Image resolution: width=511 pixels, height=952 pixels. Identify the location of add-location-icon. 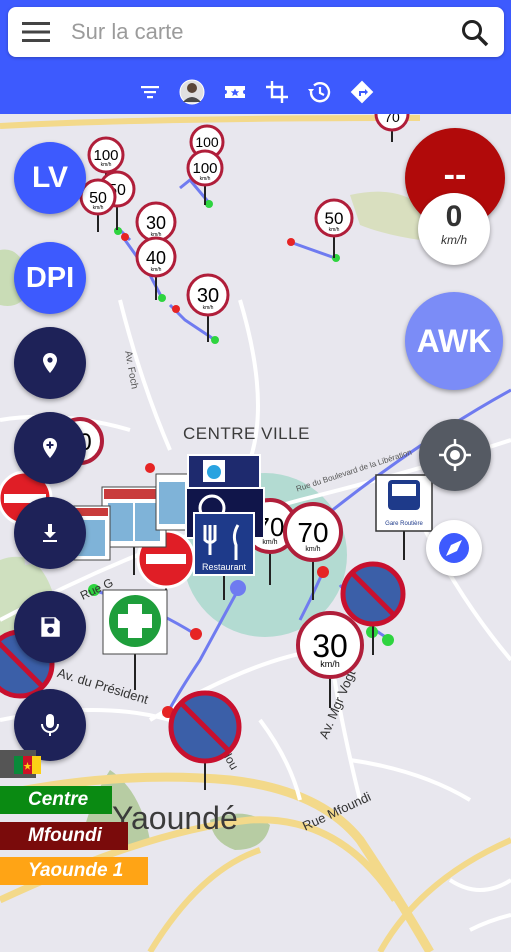
(50, 448).